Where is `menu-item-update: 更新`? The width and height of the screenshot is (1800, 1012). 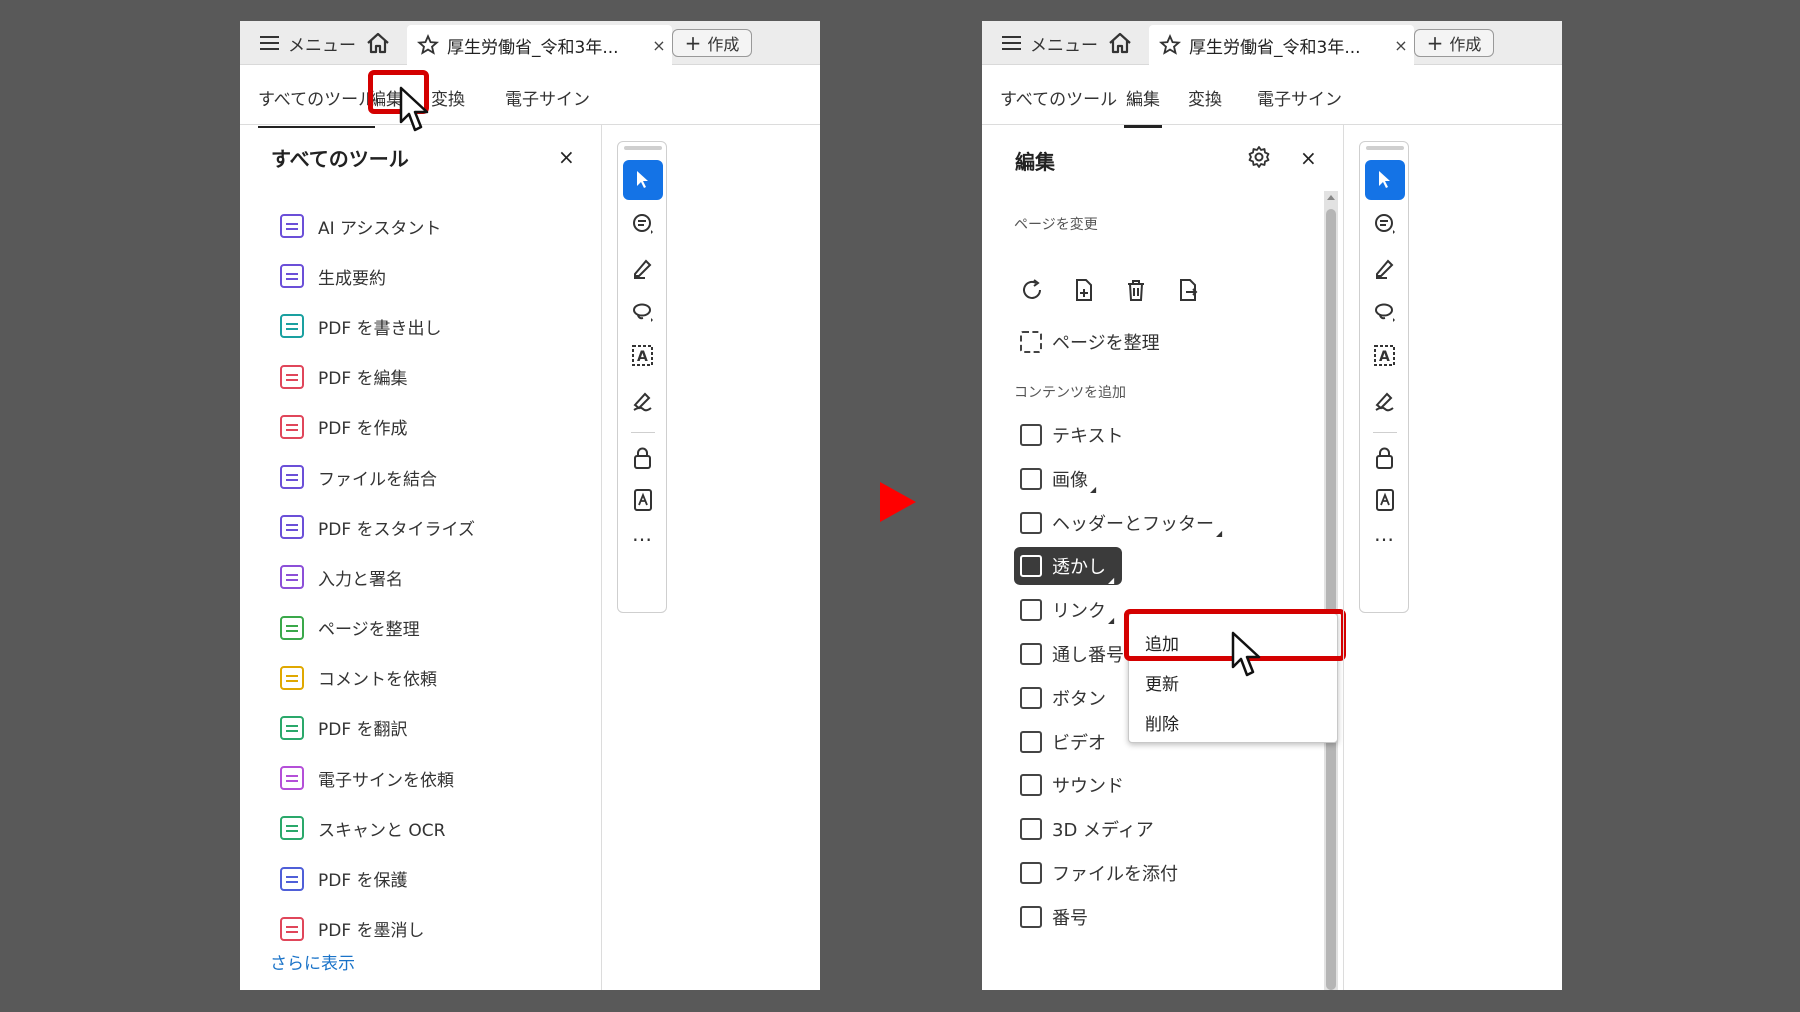
menu-item-update: 更新 is located at coordinates (1162, 682).